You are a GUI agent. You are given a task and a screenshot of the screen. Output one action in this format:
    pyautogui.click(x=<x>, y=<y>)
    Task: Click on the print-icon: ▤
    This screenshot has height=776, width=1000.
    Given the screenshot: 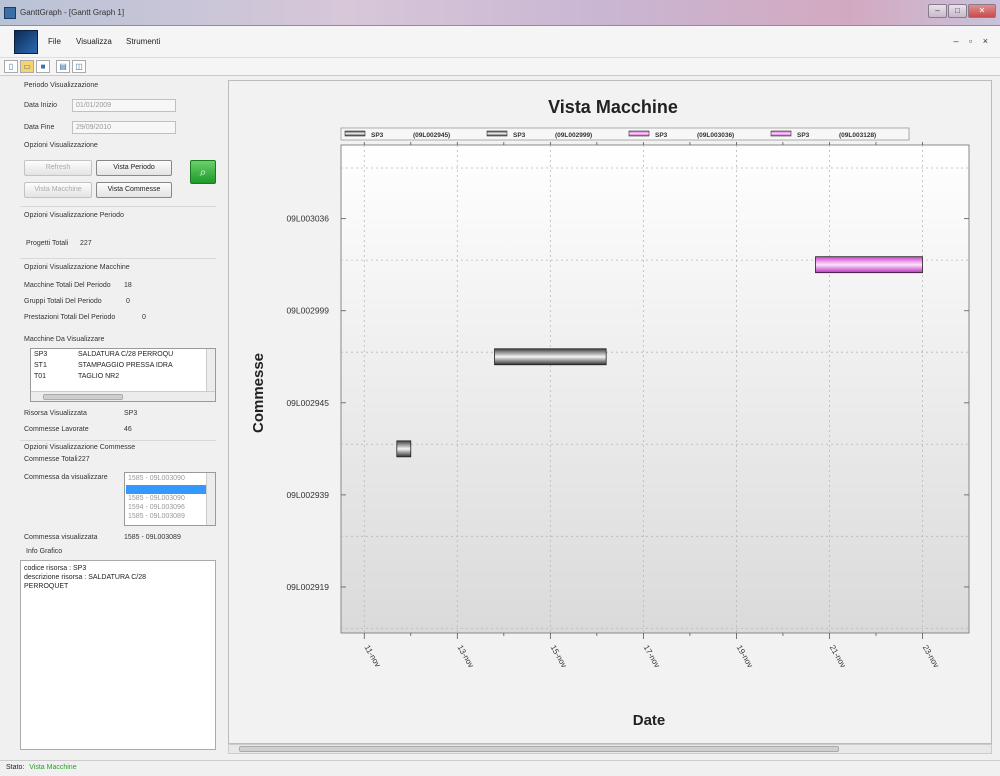 What is the action you would take?
    pyautogui.click(x=63, y=66)
    